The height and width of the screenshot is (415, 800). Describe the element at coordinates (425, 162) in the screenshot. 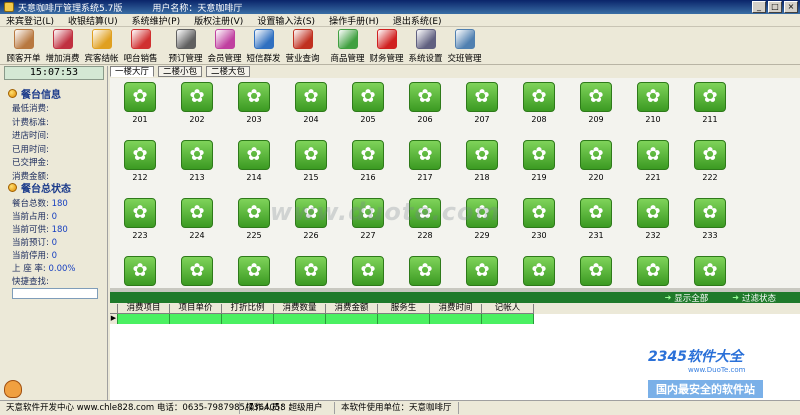

I see `table-217: 217` at that location.